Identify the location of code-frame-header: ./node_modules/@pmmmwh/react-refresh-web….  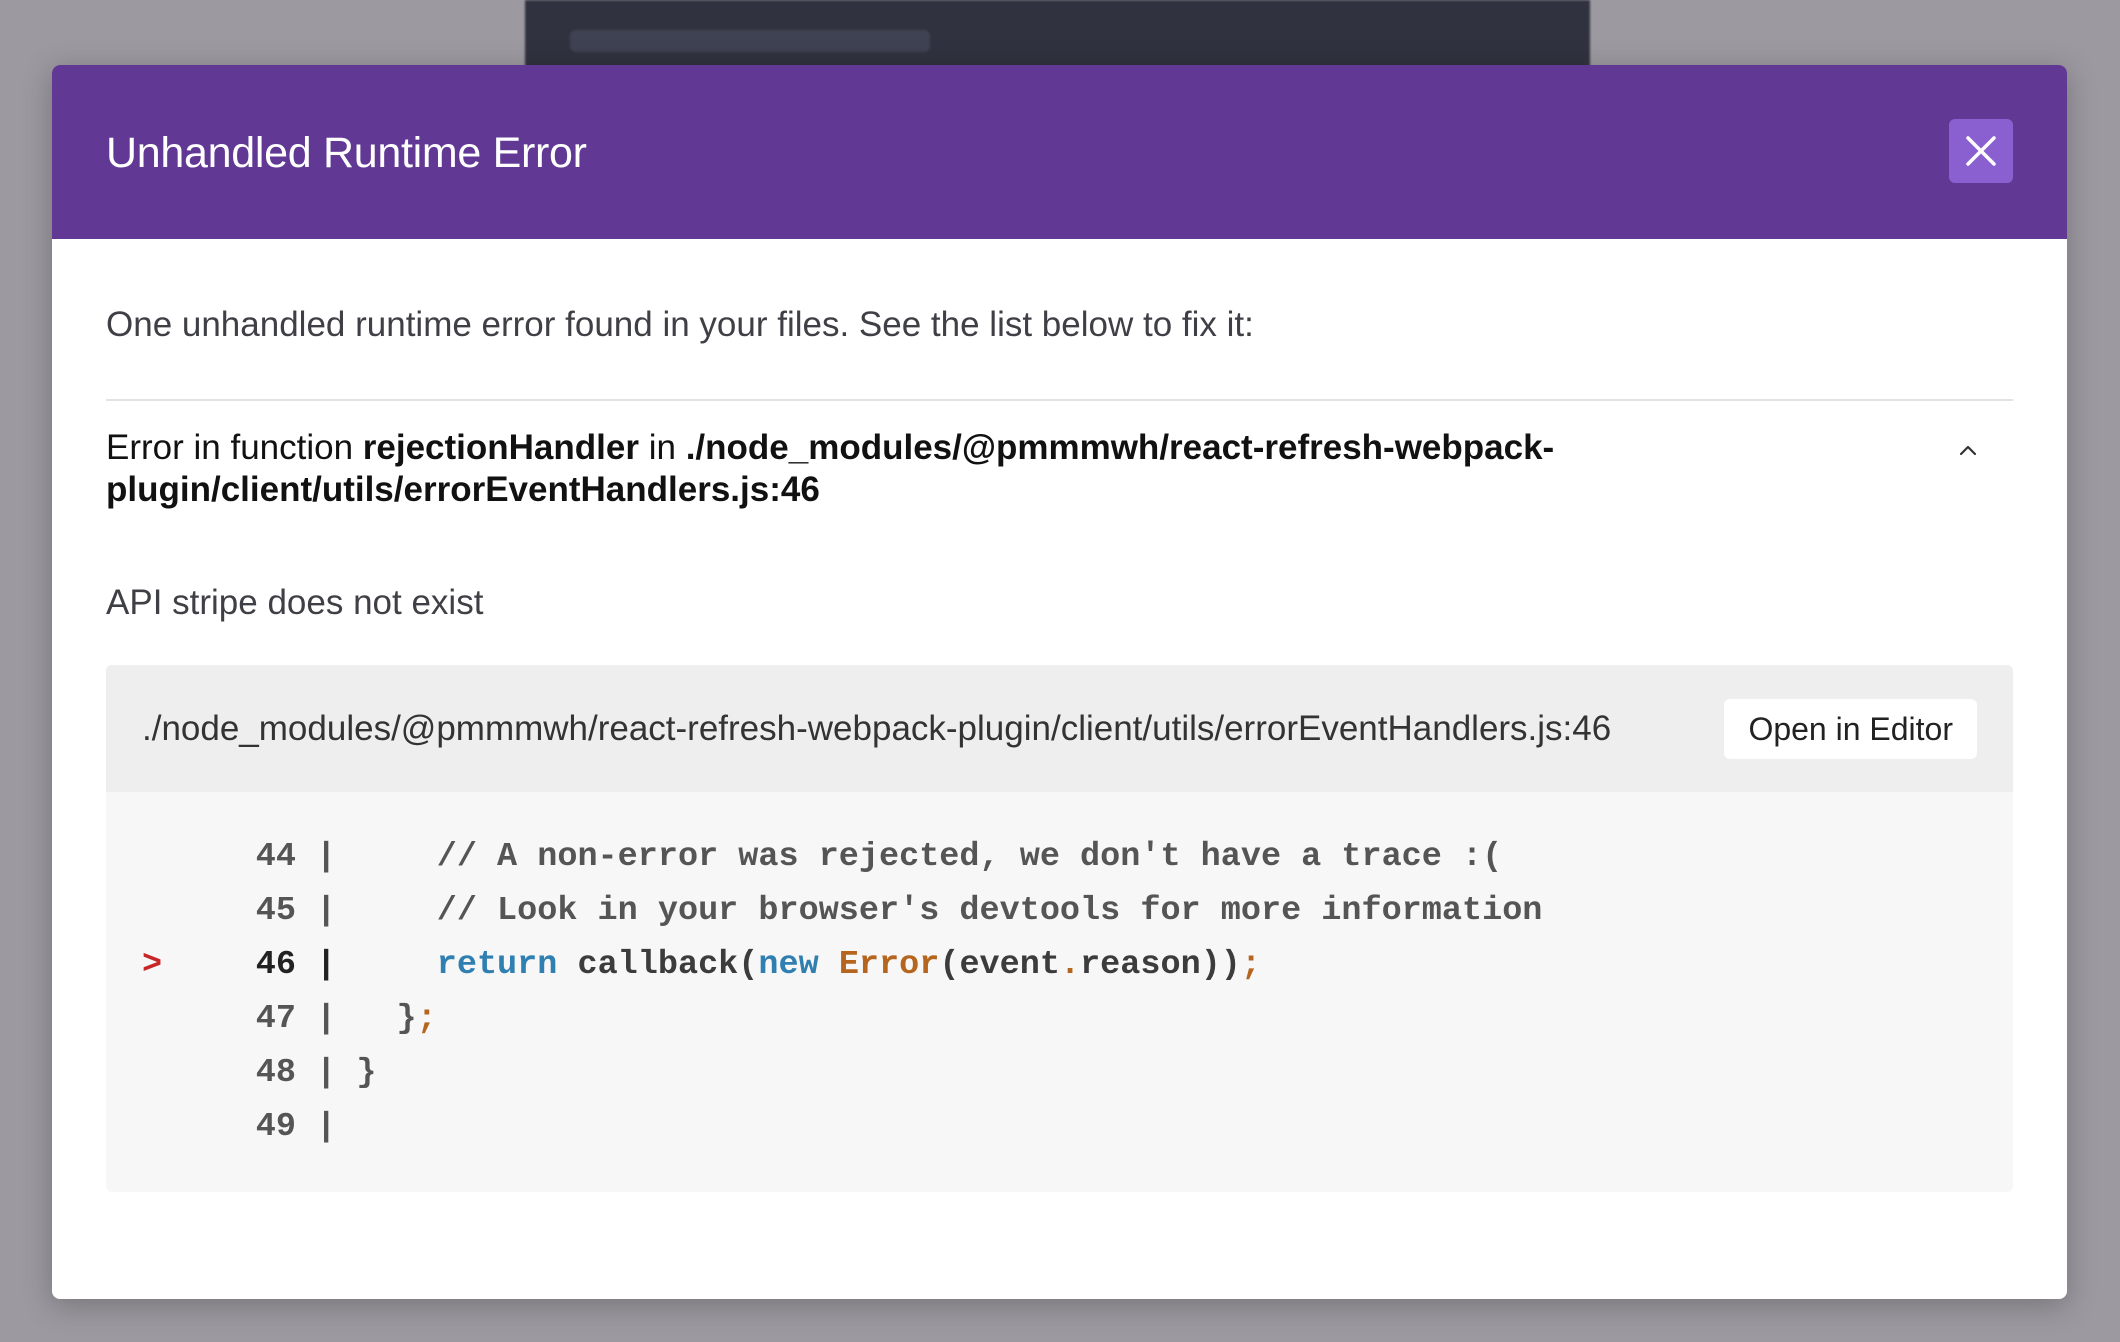
(1059, 728).